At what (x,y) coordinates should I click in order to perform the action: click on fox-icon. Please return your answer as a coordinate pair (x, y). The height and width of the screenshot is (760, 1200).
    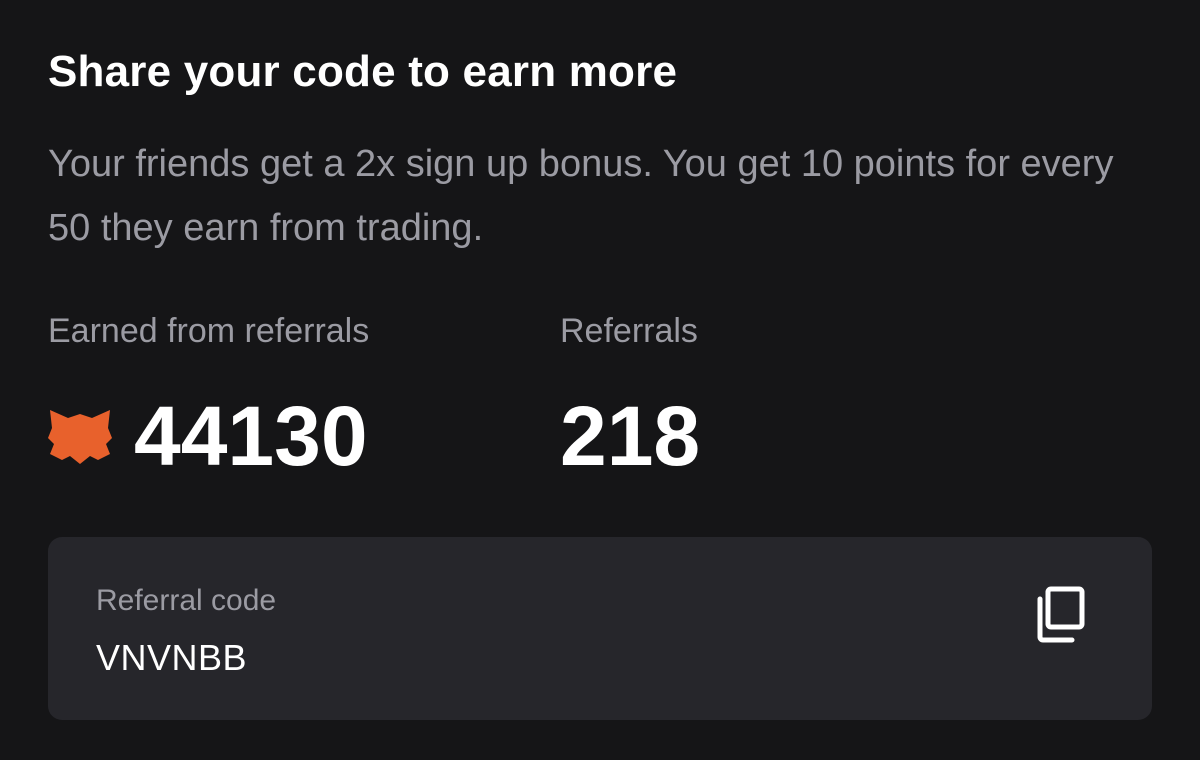
    Looking at the image, I should click on (80, 437).